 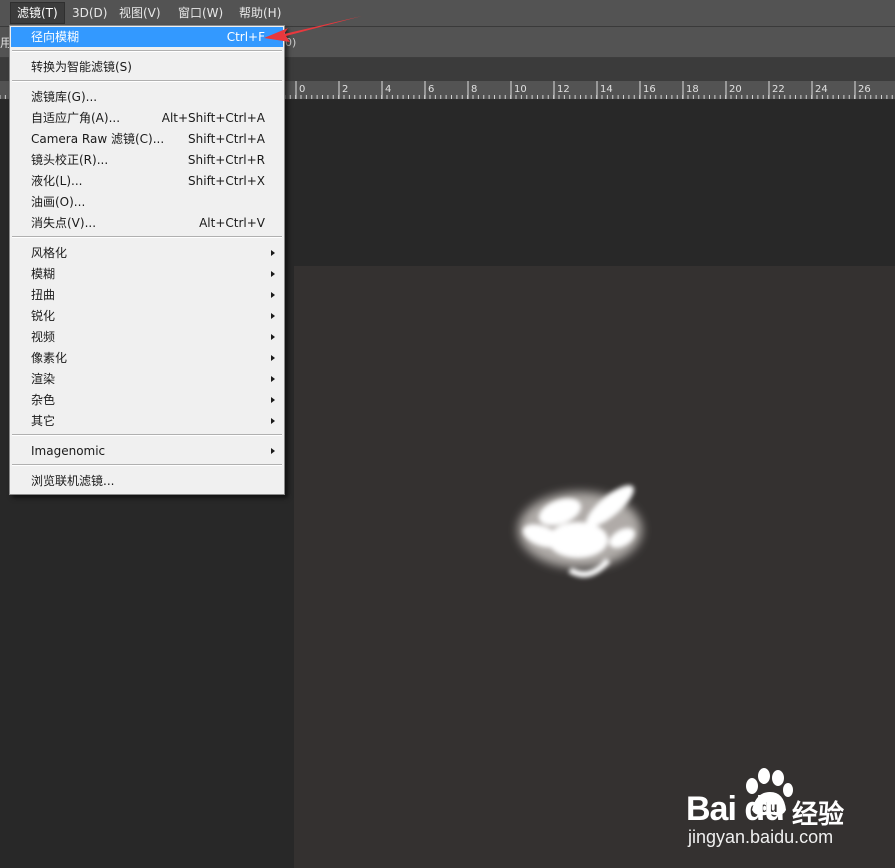 I want to click on ruler-label: 10, so click(x=520, y=89).